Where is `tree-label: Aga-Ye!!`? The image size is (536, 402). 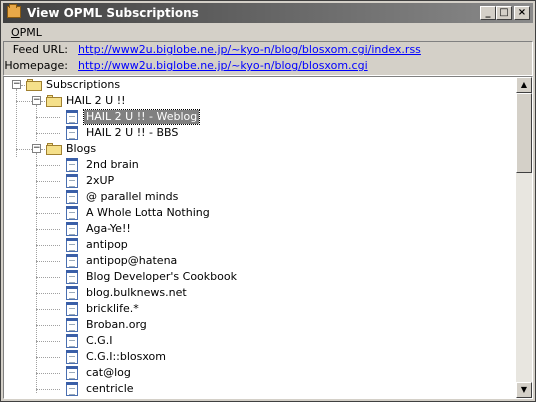 tree-label: Aga-Ye!! is located at coordinates (108, 228).